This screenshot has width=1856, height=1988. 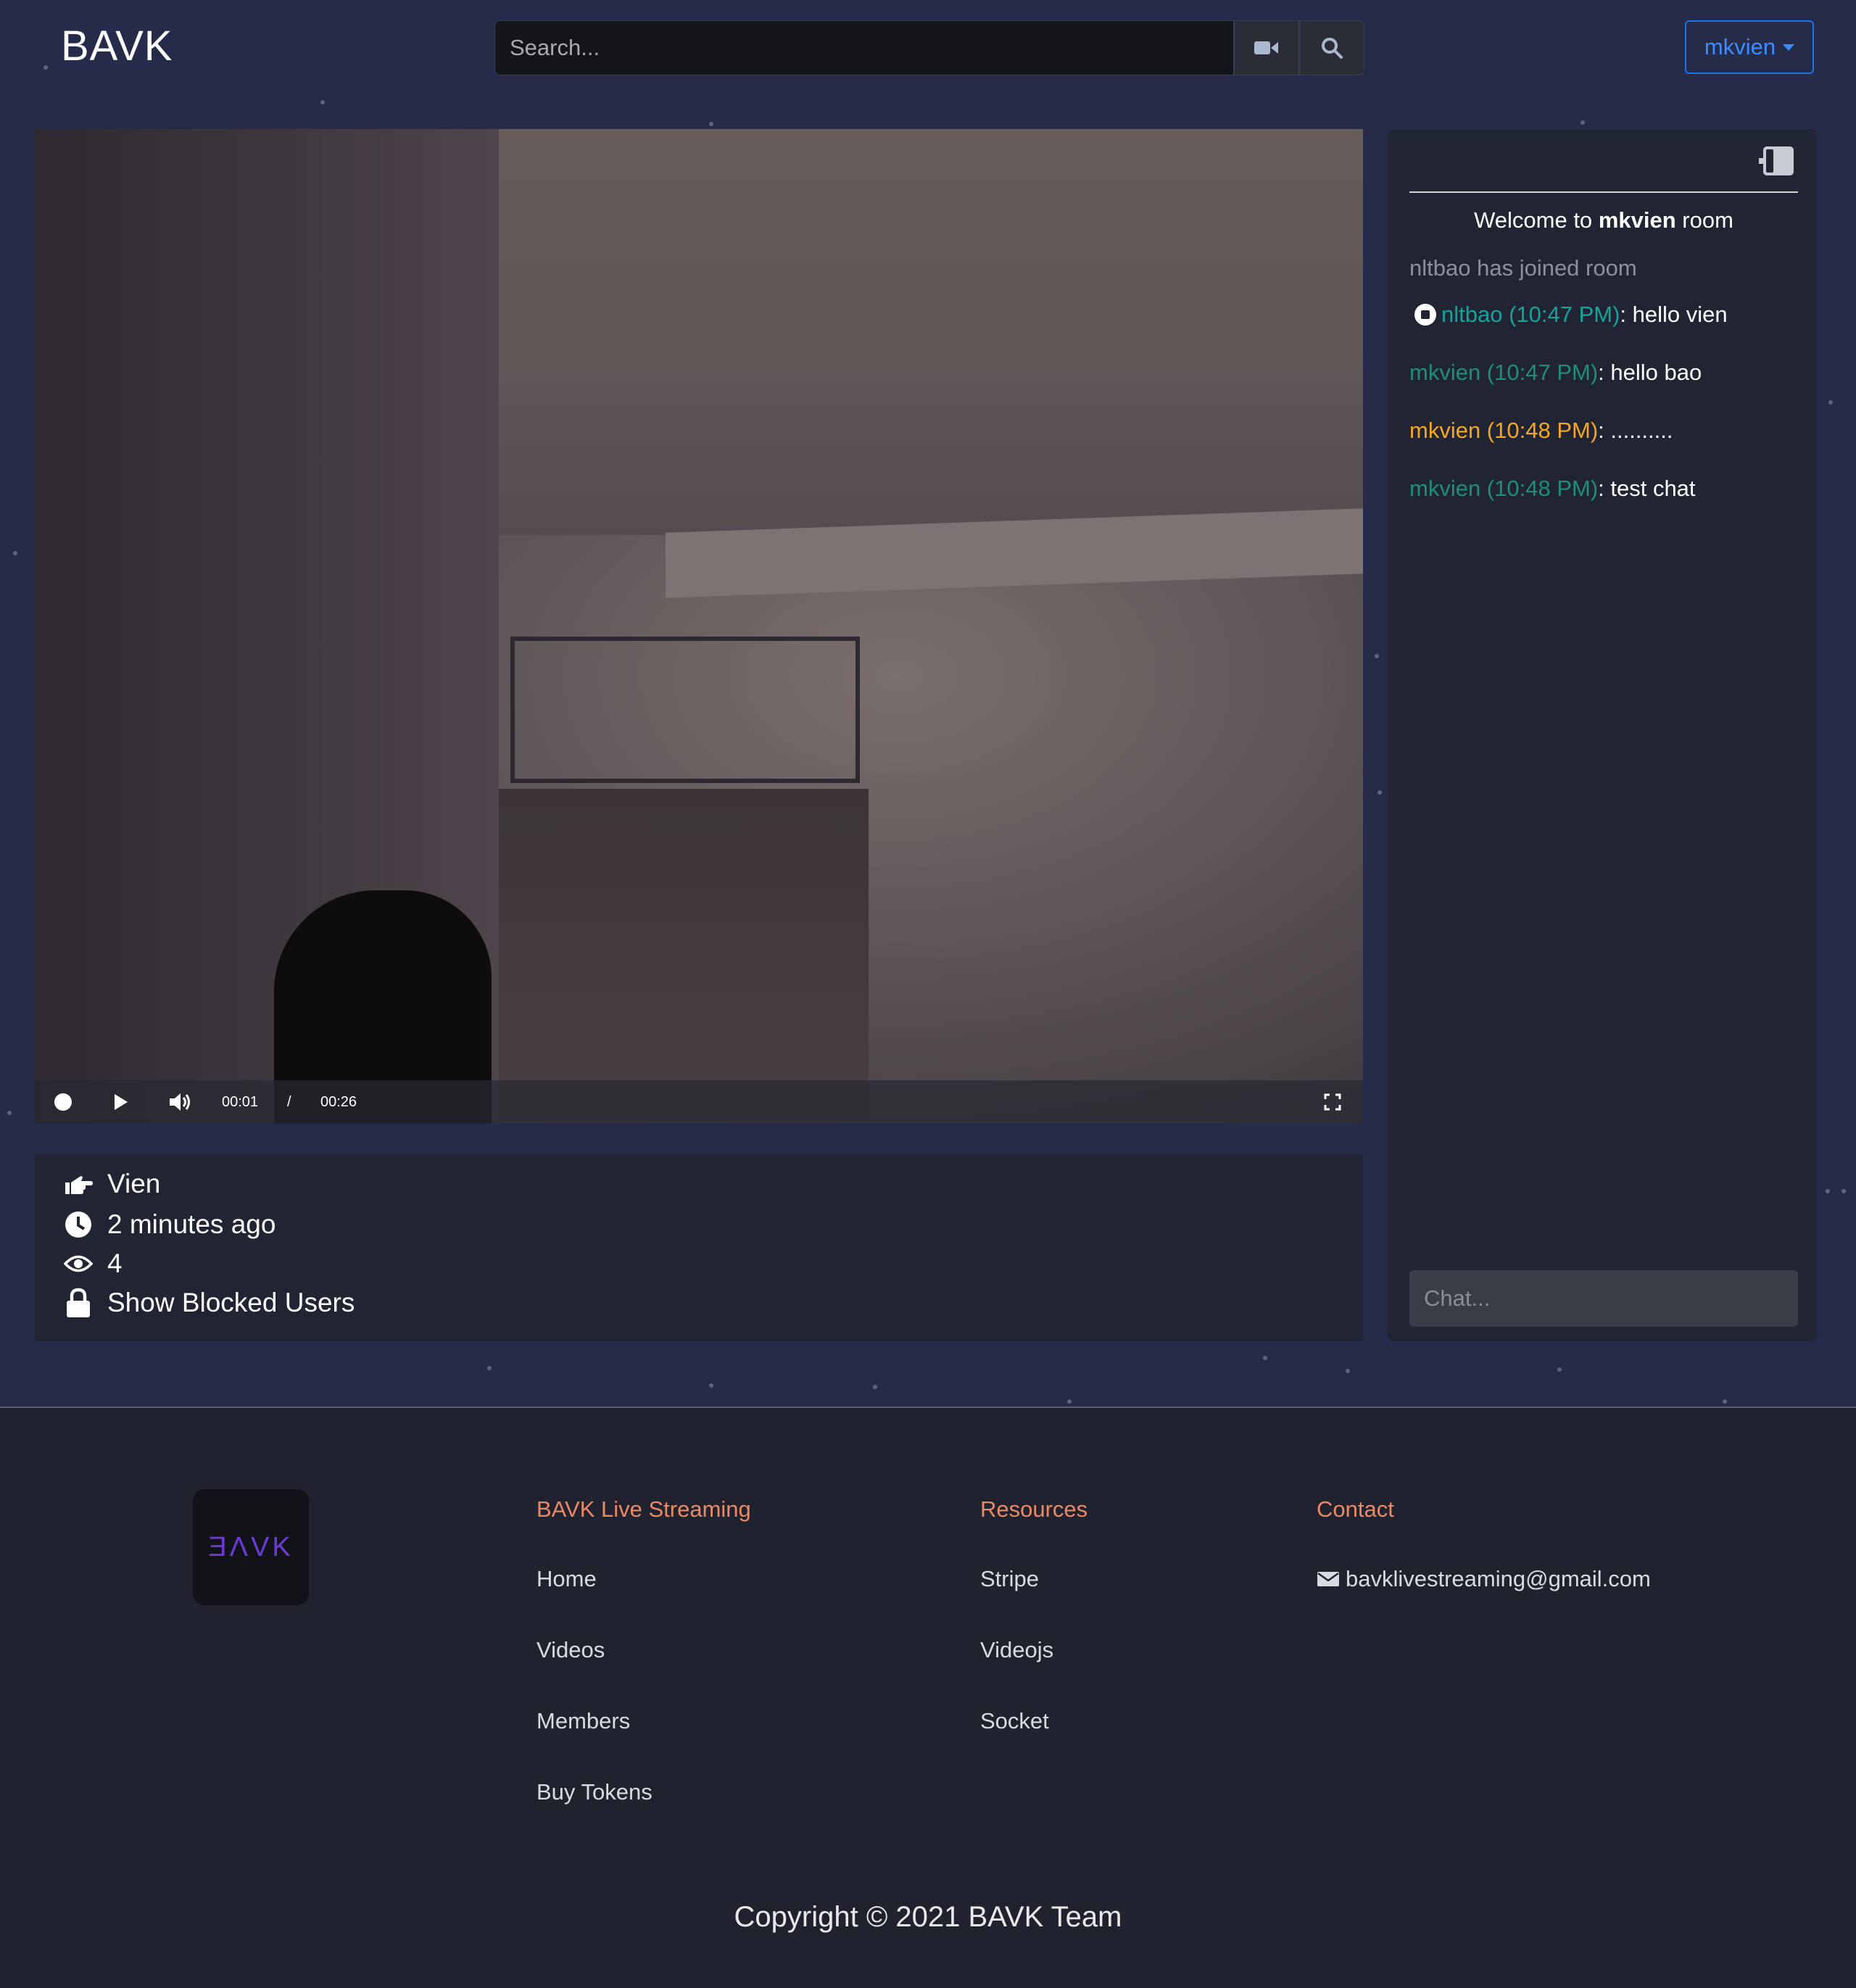 I want to click on footer-heading-contact: Contact, so click(x=1355, y=1509).